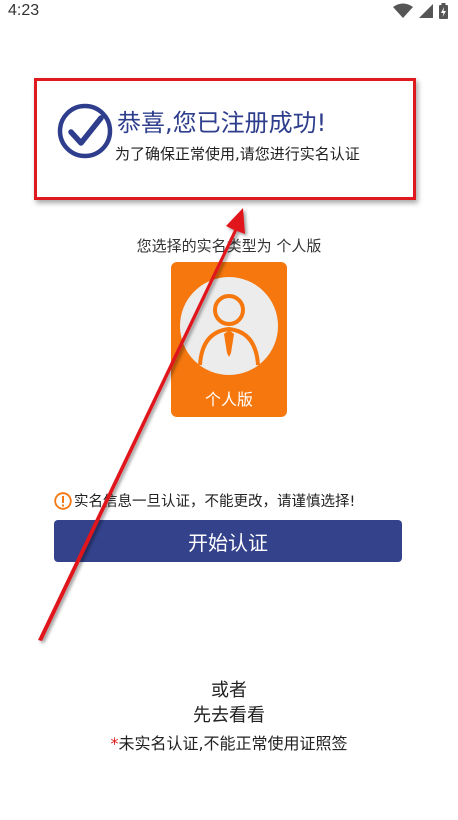  What do you see at coordinates (85, 131) in the screenshot?
I see `check-circle-icon` at bounding box center [85, 131].